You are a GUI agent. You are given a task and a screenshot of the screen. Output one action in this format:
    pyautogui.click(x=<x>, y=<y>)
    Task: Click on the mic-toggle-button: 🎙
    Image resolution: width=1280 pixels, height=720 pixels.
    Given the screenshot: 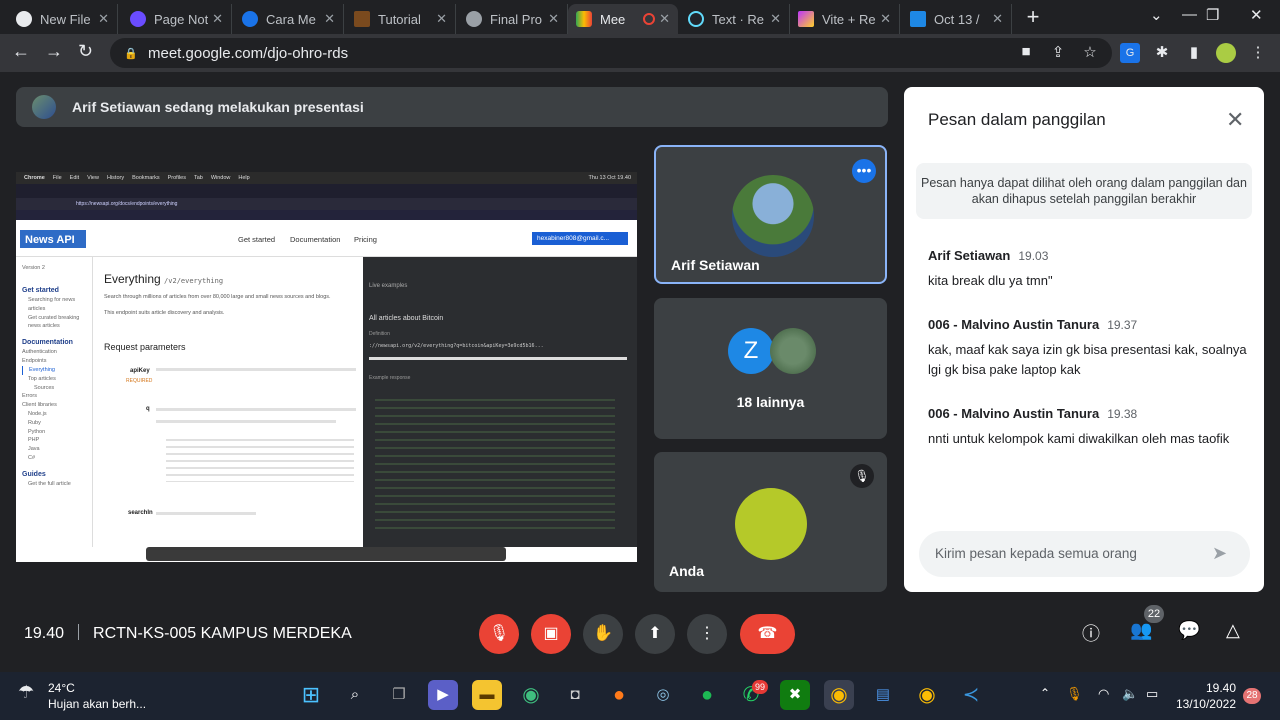 What is the action you would take?
    pyautogui.click(x=499, y=634)
    